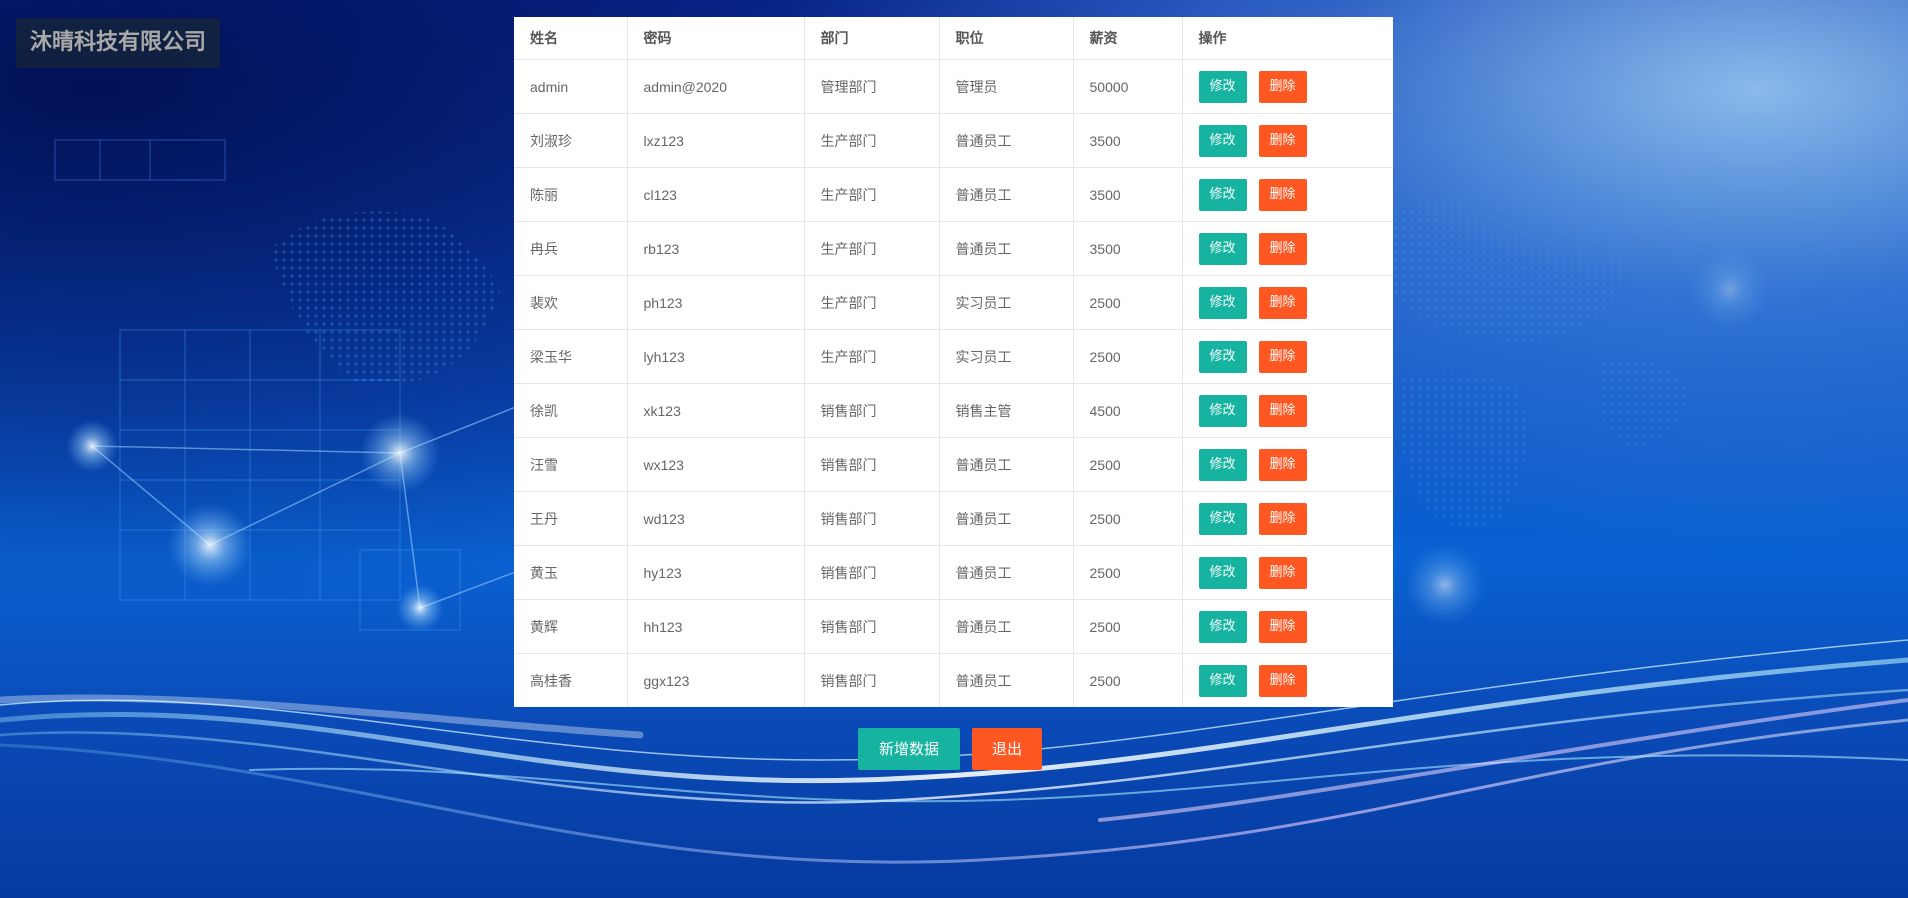 Image resolution: width=1908 pixels, height=898 pixels. Describe the element at coordinates (716, 518) in the screenshot. I see `cell-password: wd123` at that location.